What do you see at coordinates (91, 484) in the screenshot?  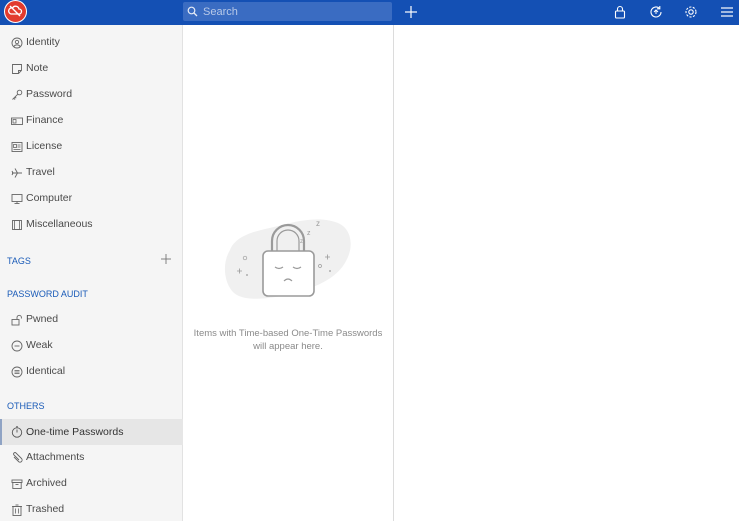 I see `sidebar-item-archived: Archived` at bounding box center [91, 484].